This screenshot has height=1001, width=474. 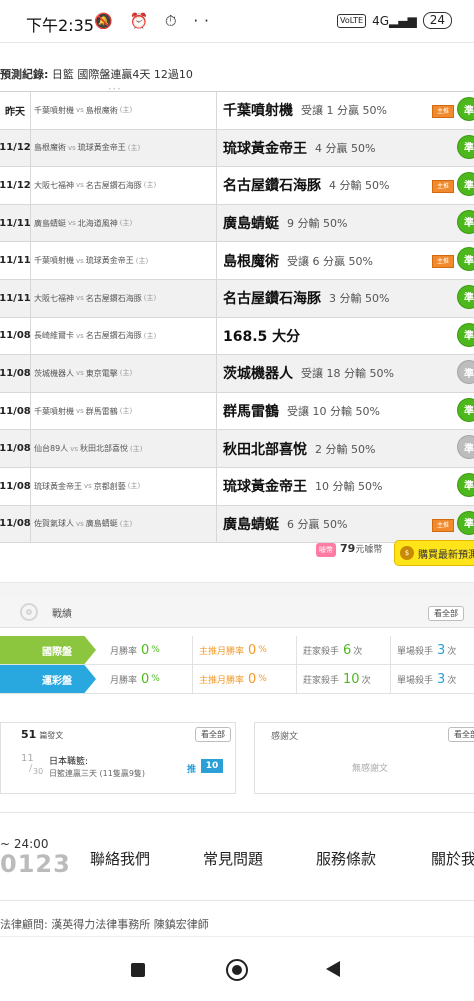 What do you see at coordinates (336, 223) in the screenshot?
I see `row-pick: 廣島蜻蜓 9 分輸 50%` at bounding box center [336, 223].